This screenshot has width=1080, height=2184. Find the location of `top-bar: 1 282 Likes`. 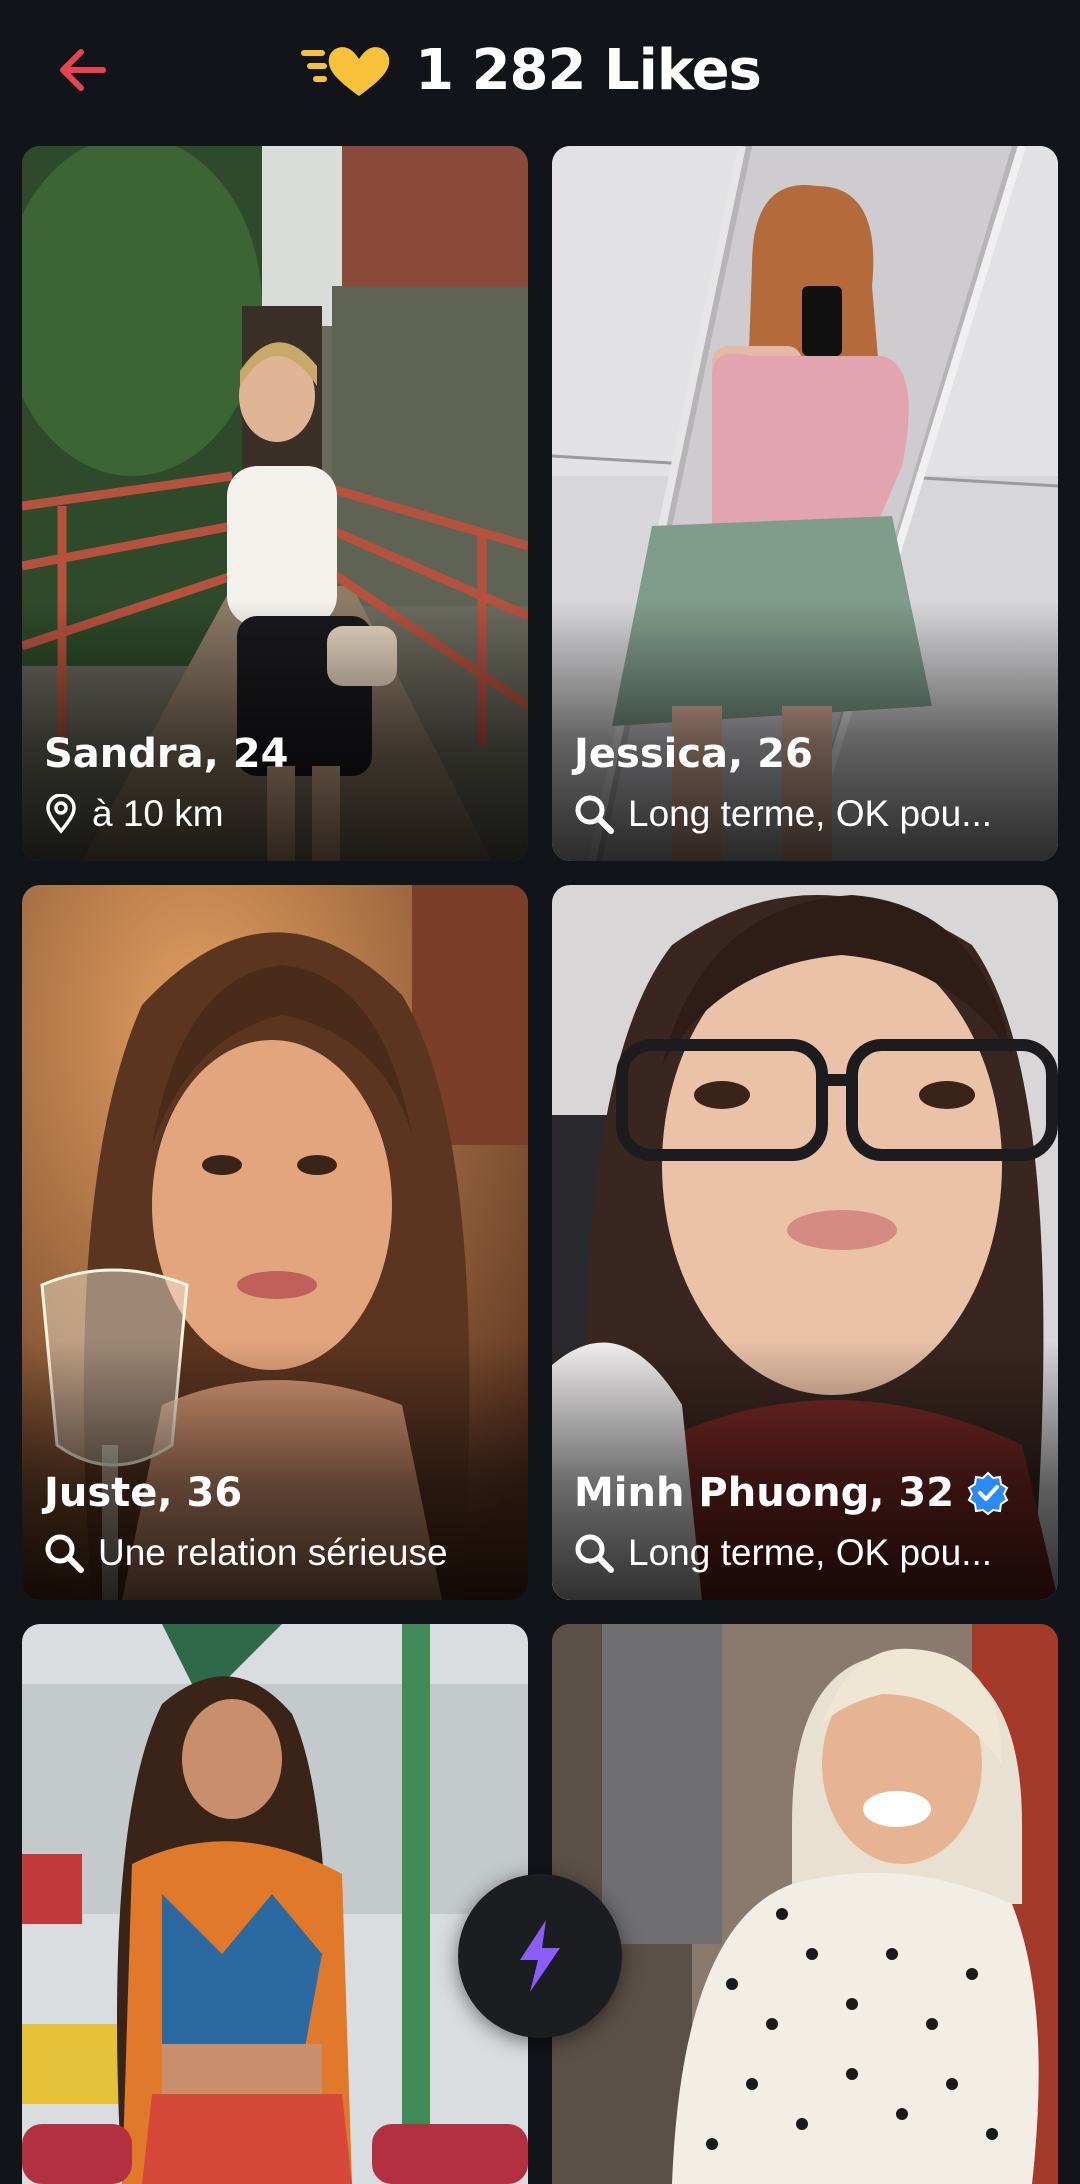

top-bar: 1 282 Likes is located at coordinates (540, 70).